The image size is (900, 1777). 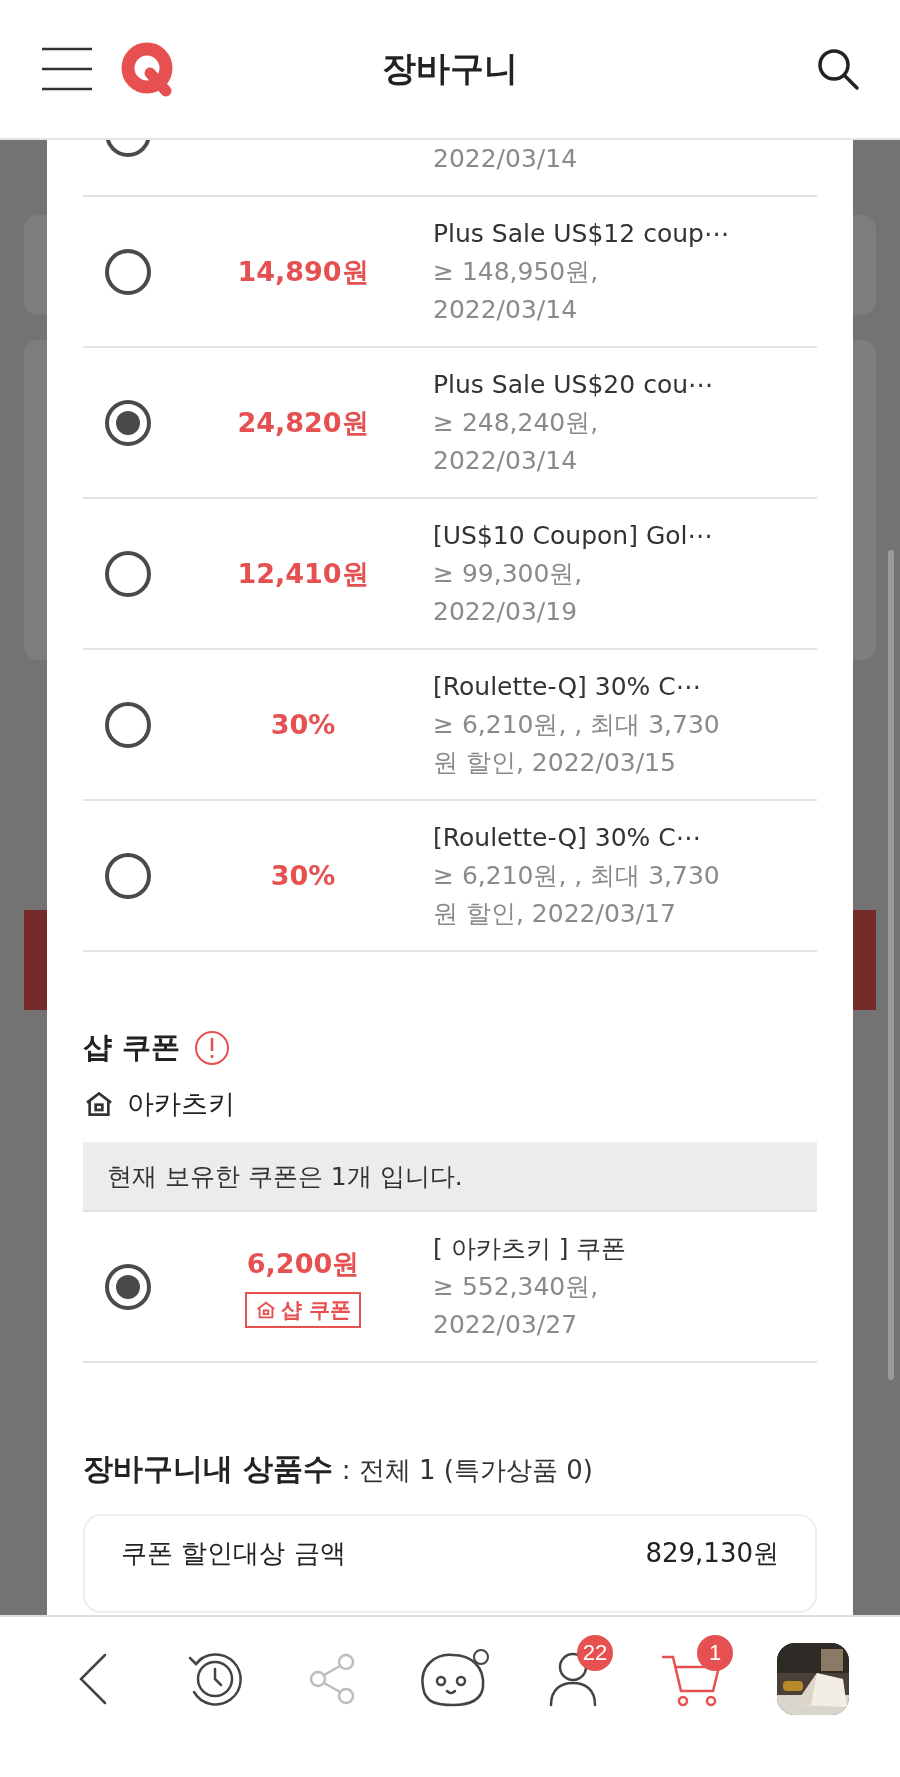 What do you see at coordinates (506, 611) in the screenshot?
I see `coupon-detail: 2022/03/19` at bounding box center [506, 611].